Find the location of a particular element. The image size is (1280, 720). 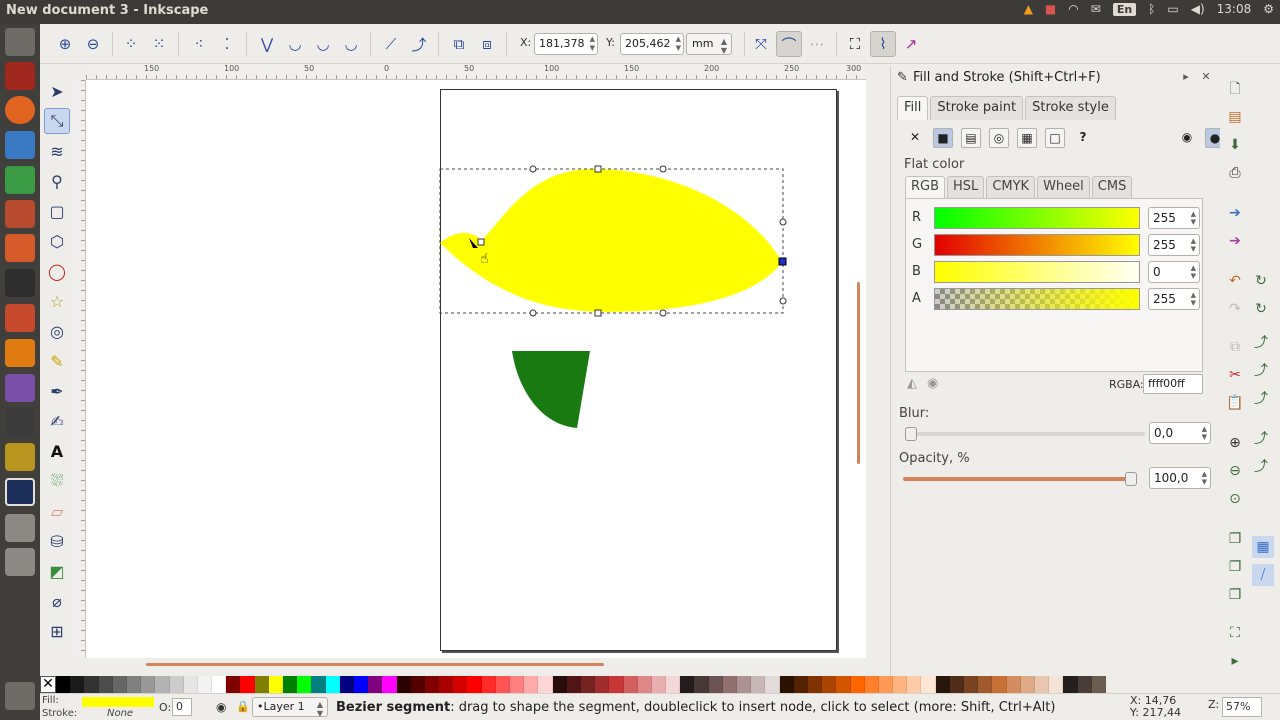

files-app-icon is located at coordinates (20, 76).